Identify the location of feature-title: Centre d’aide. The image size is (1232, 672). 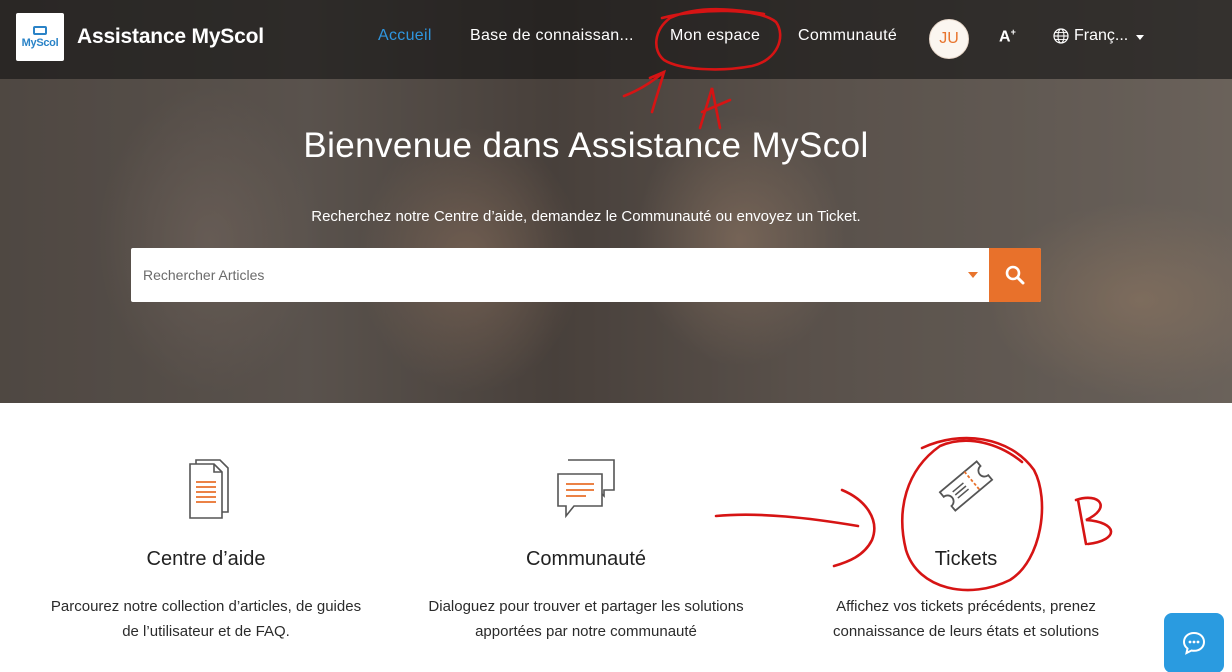
(206, 559).